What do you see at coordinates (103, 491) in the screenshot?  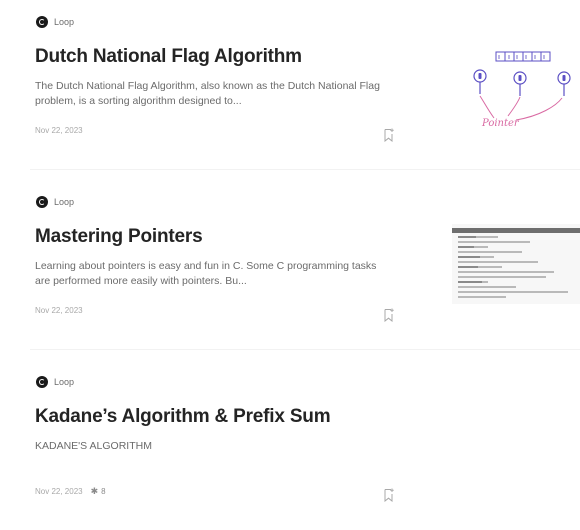 I see `clap-number: 8` at bounding box center [103, 491].